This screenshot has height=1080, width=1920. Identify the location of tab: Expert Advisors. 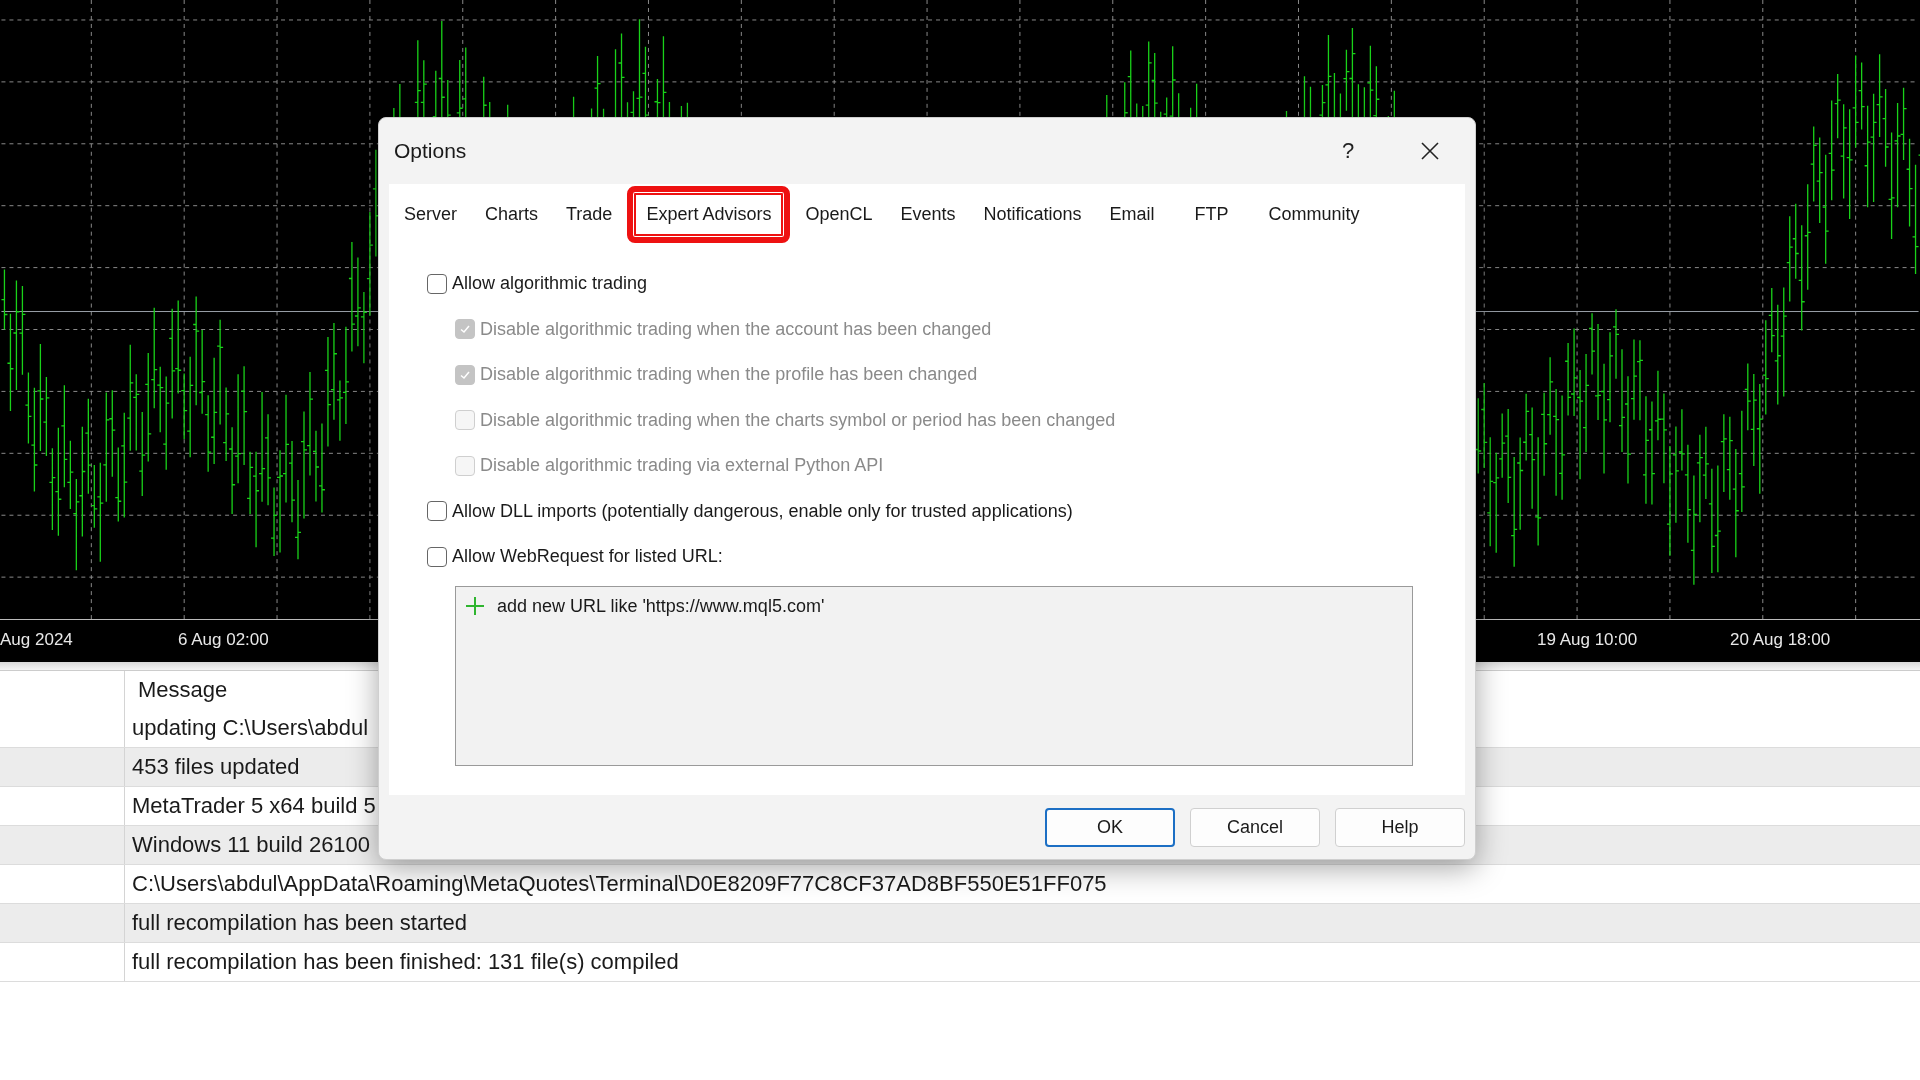
(709, 214).